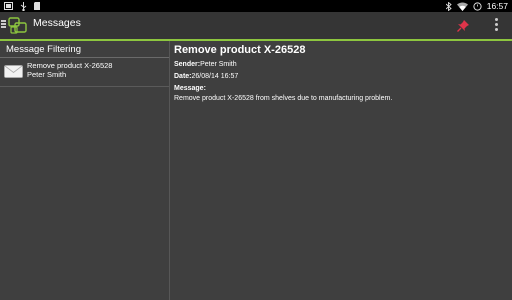  Describe the element at coordinates (496, 26) in the screenshot. I see `overflow-menu-icon` at that location.